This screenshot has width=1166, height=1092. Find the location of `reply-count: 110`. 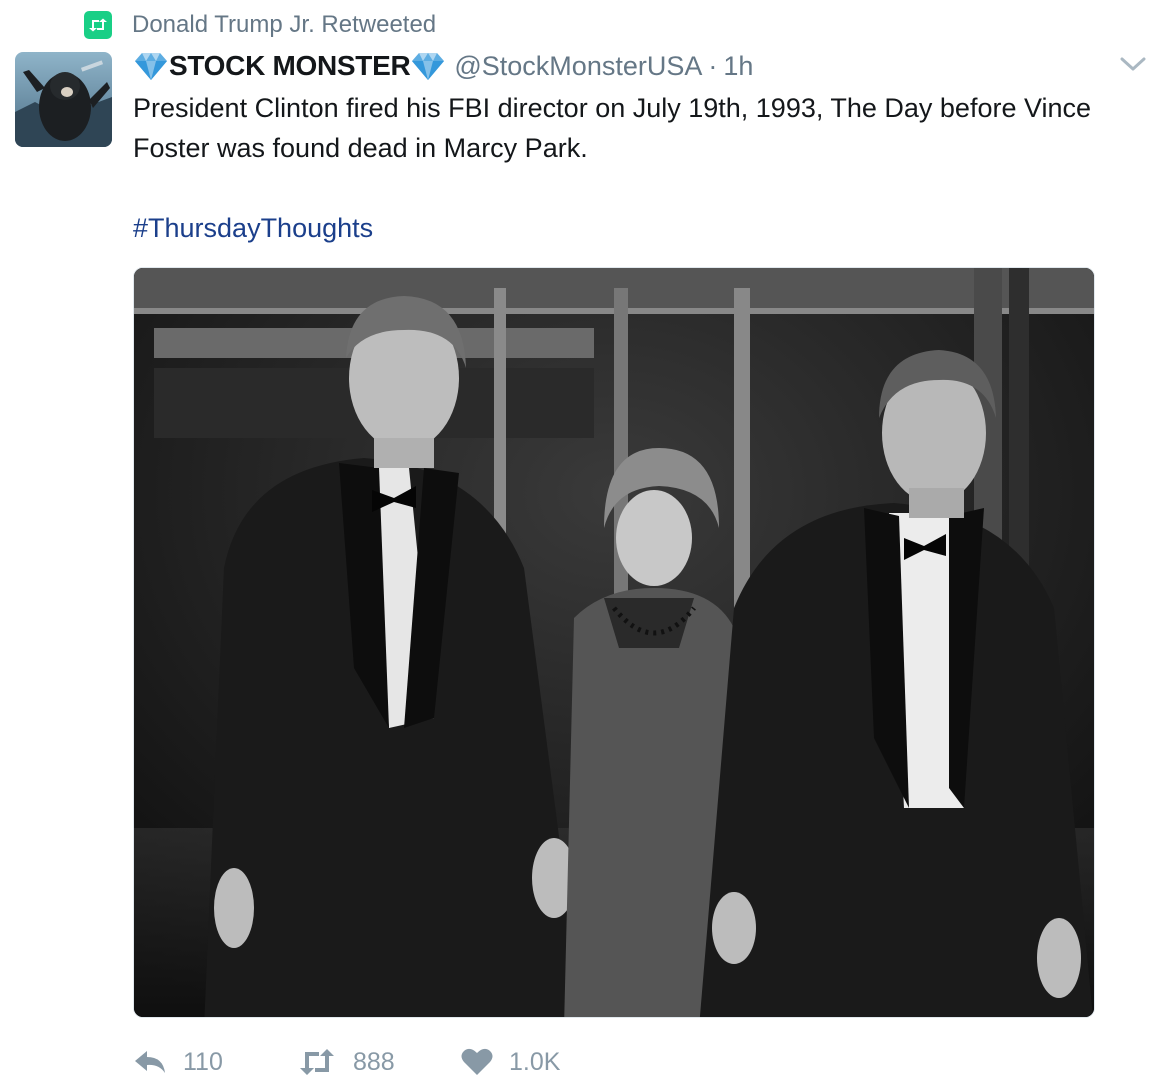

reply-count: 110 is located at coordinates (203, 1061).